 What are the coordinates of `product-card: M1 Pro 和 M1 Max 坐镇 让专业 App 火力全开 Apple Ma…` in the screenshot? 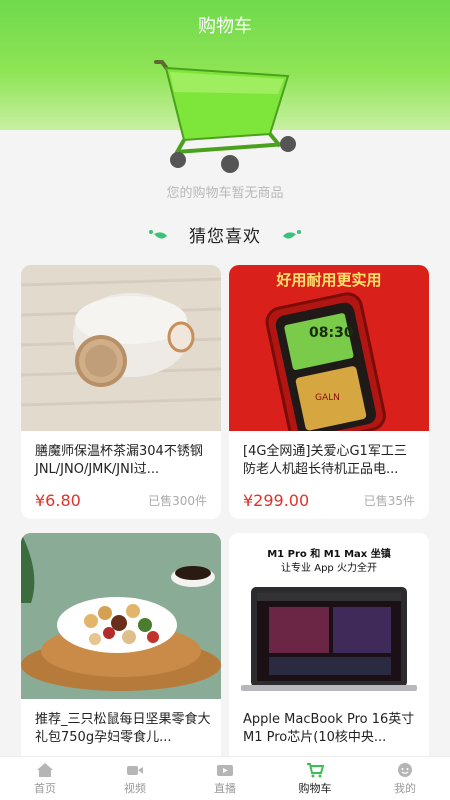 It's located at (329, 648).